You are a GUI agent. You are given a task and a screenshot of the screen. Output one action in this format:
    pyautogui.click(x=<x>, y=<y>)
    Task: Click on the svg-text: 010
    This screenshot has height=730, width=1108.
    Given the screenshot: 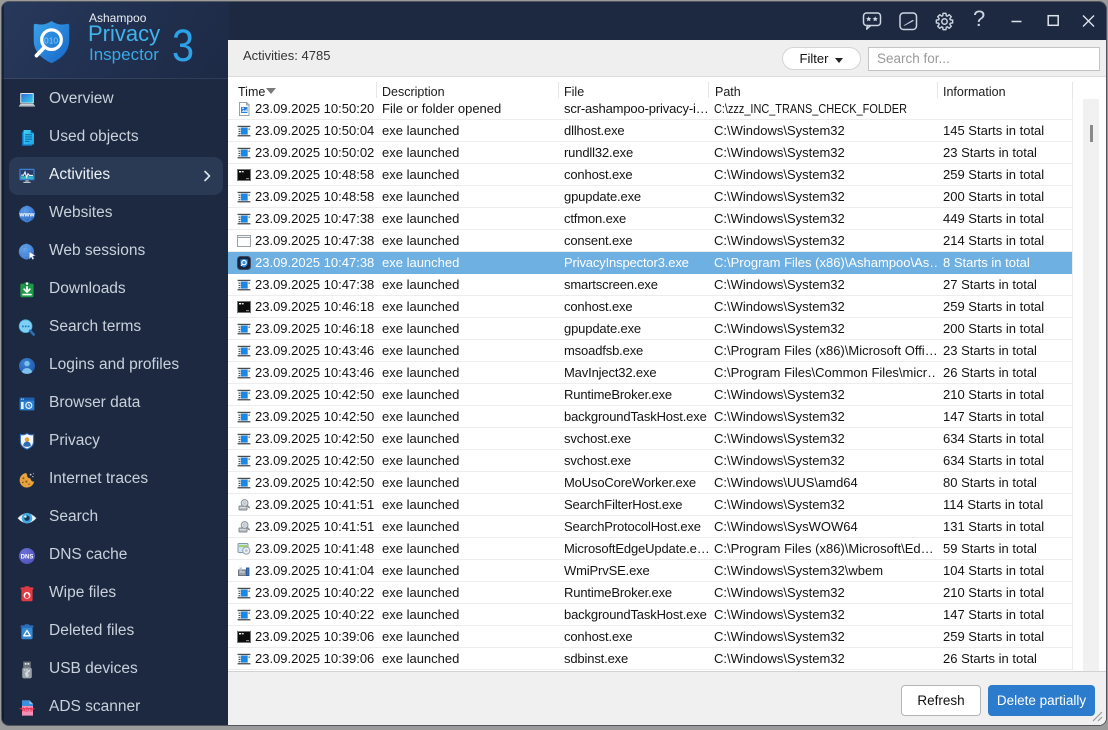 What is the action you would take?
    pyautogui.click(x=51, y=40)
    